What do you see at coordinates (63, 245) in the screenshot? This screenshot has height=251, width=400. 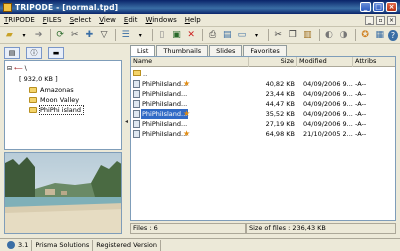 I see `company-name: Prisma Solutions` at bounding box center [63, 245].